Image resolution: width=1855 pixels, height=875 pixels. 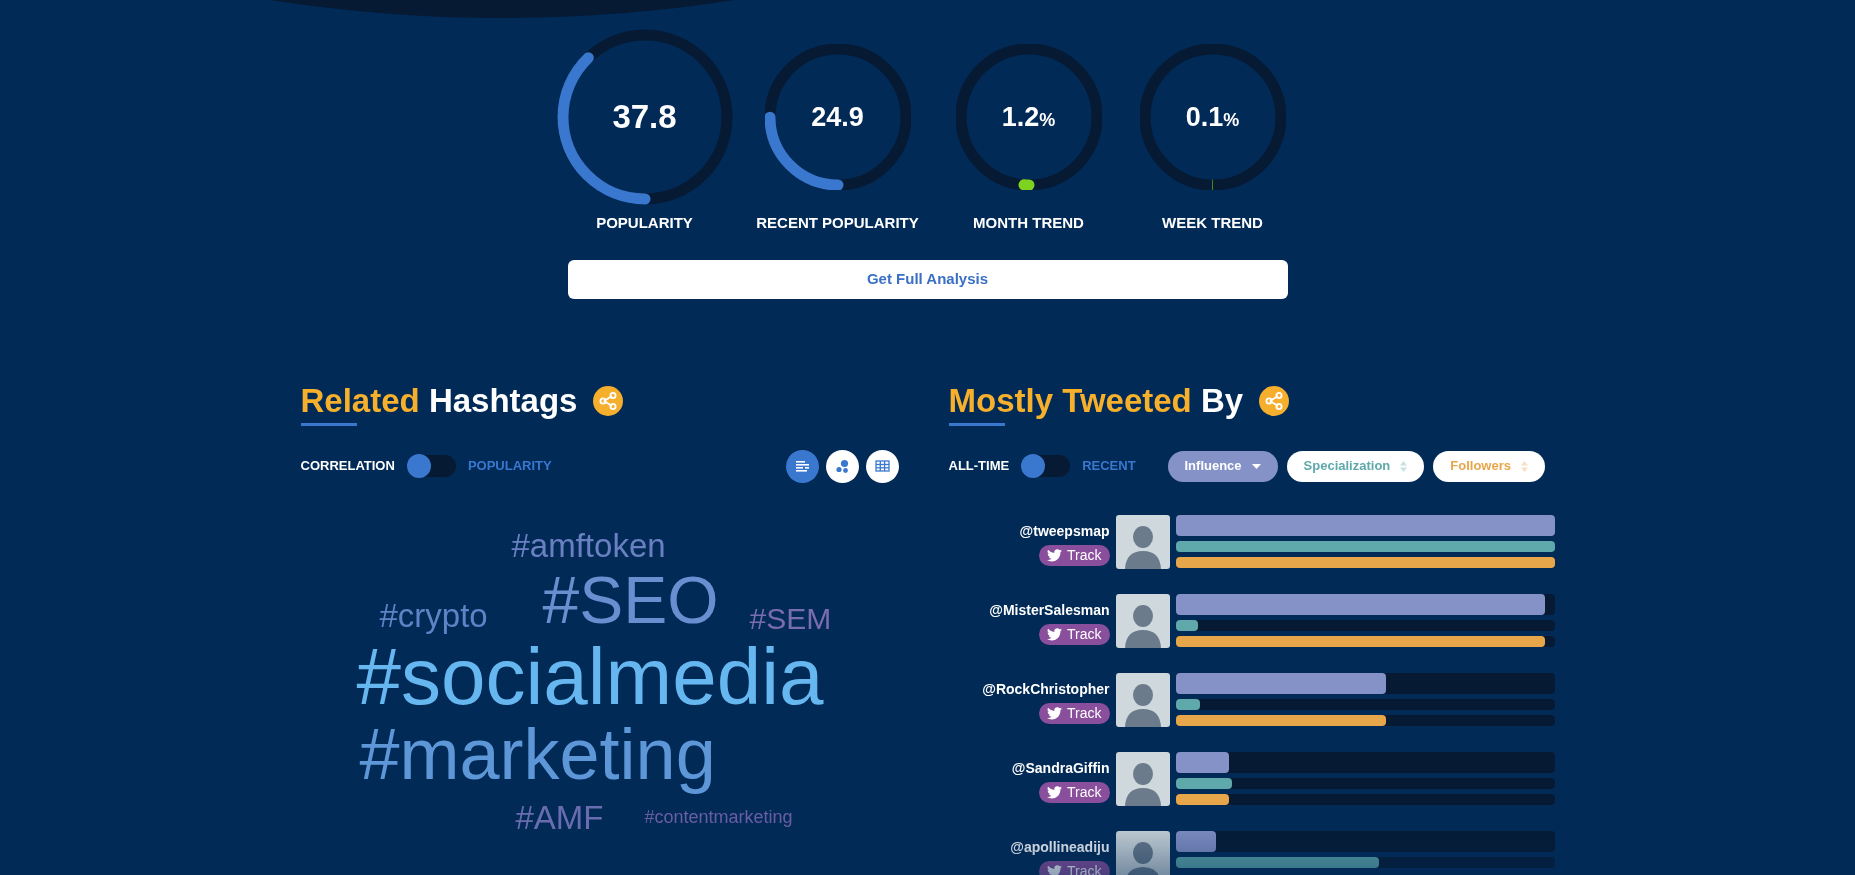 I want to click on gauge-value: 24.9, so click(x=837, y=117).